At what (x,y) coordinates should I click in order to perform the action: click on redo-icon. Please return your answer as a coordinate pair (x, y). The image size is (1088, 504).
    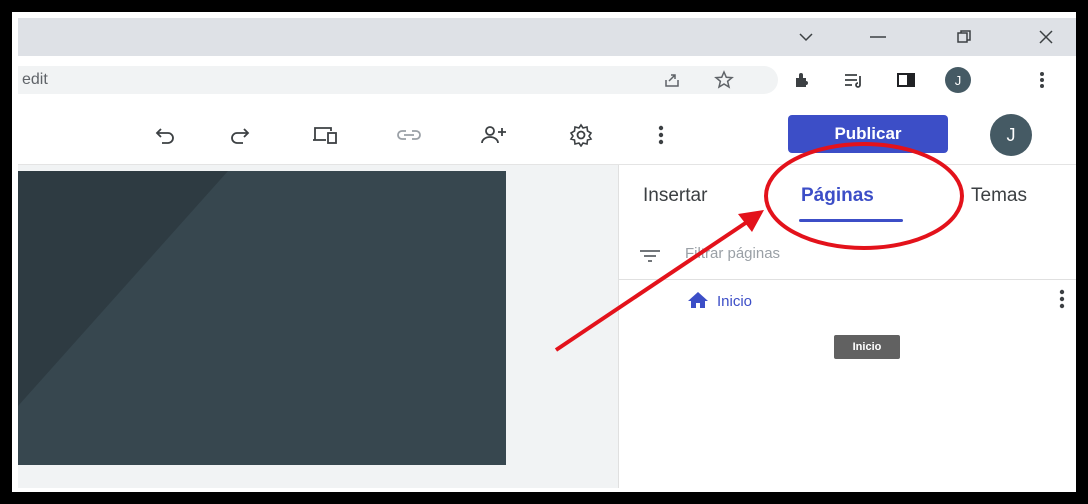
    Looking at the image, I should click on (240, 135).